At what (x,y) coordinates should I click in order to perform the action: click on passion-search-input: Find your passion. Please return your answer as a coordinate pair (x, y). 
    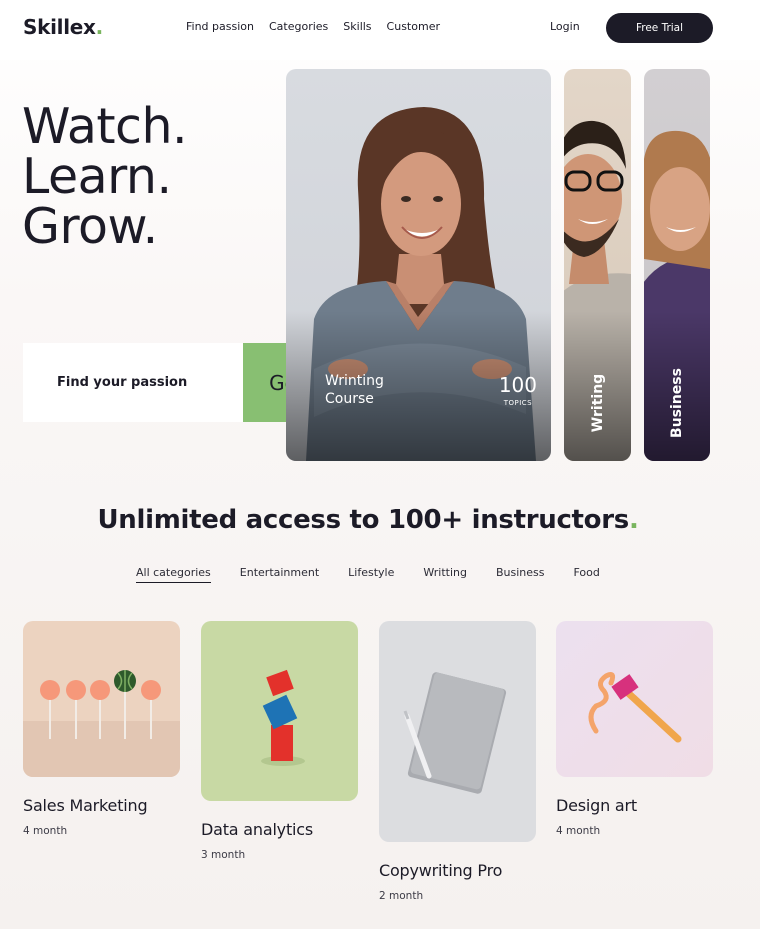
    Looking at the image, I should click on (133, 382).